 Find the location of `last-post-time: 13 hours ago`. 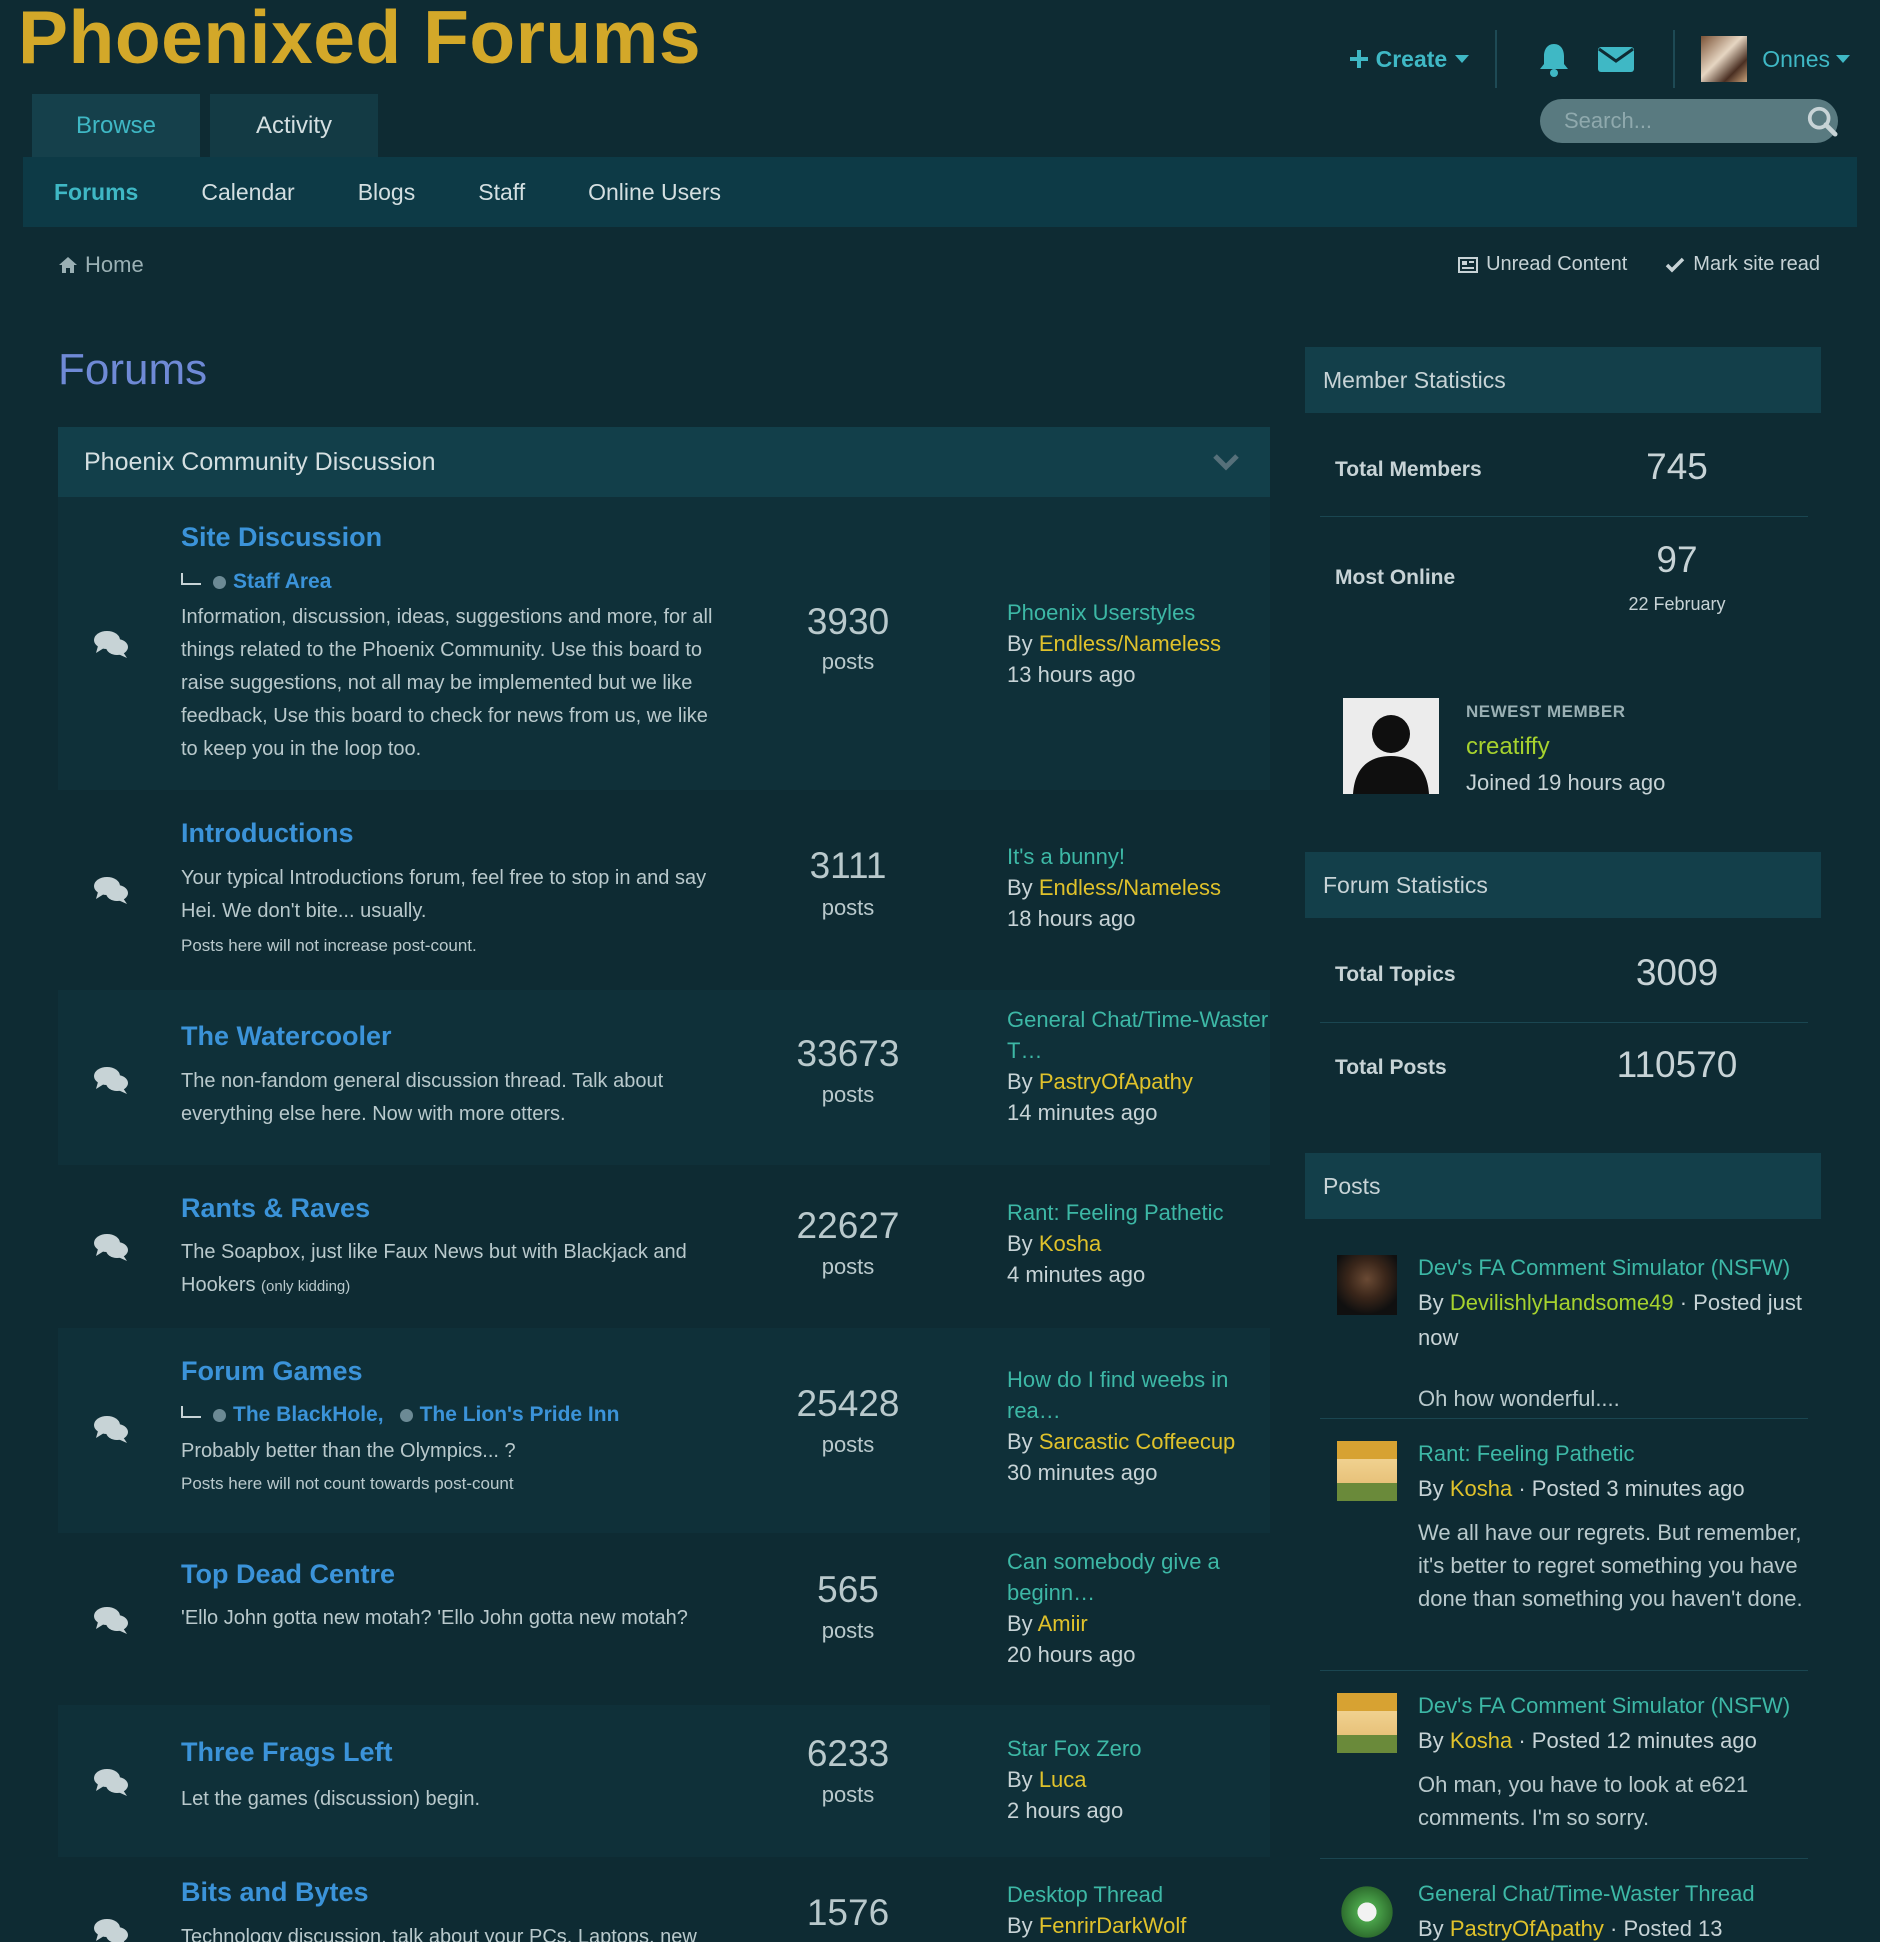

last-post-time: 13 hours ago is located at coordinates (1071, 674).